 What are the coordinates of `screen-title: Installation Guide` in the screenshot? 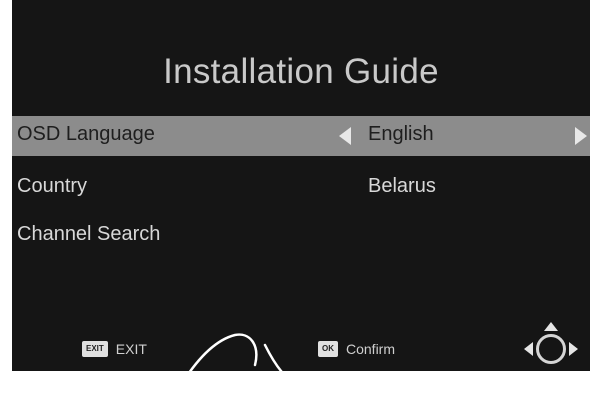 It's located at (301, 71).